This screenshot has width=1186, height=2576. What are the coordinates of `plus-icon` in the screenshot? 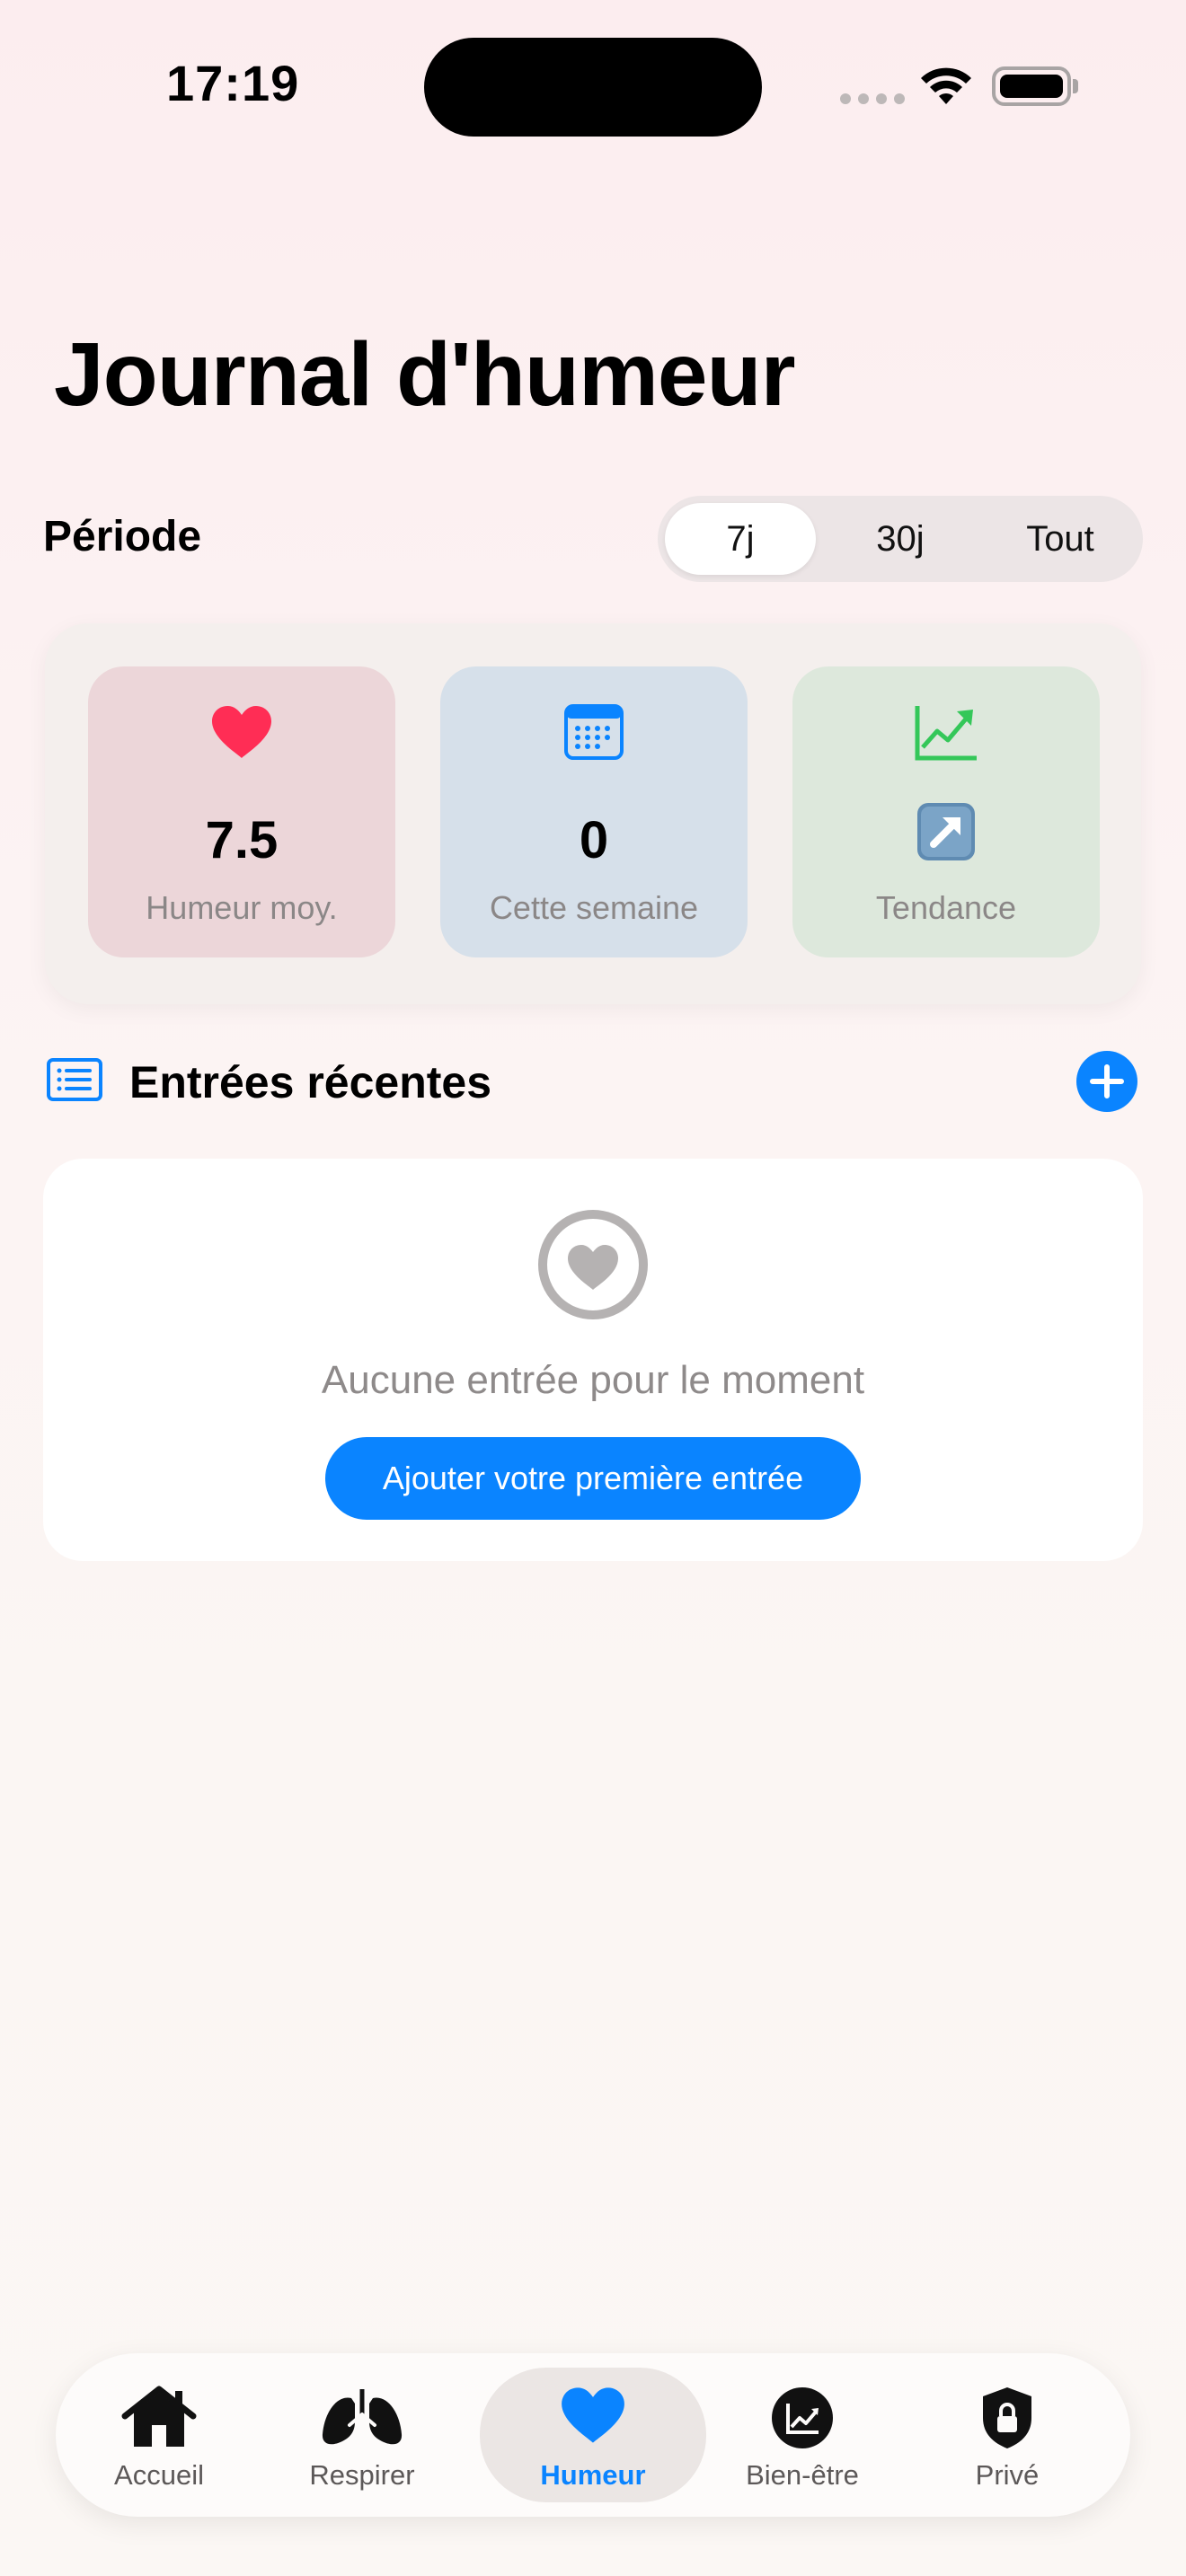 It's located at (1107, 1081).